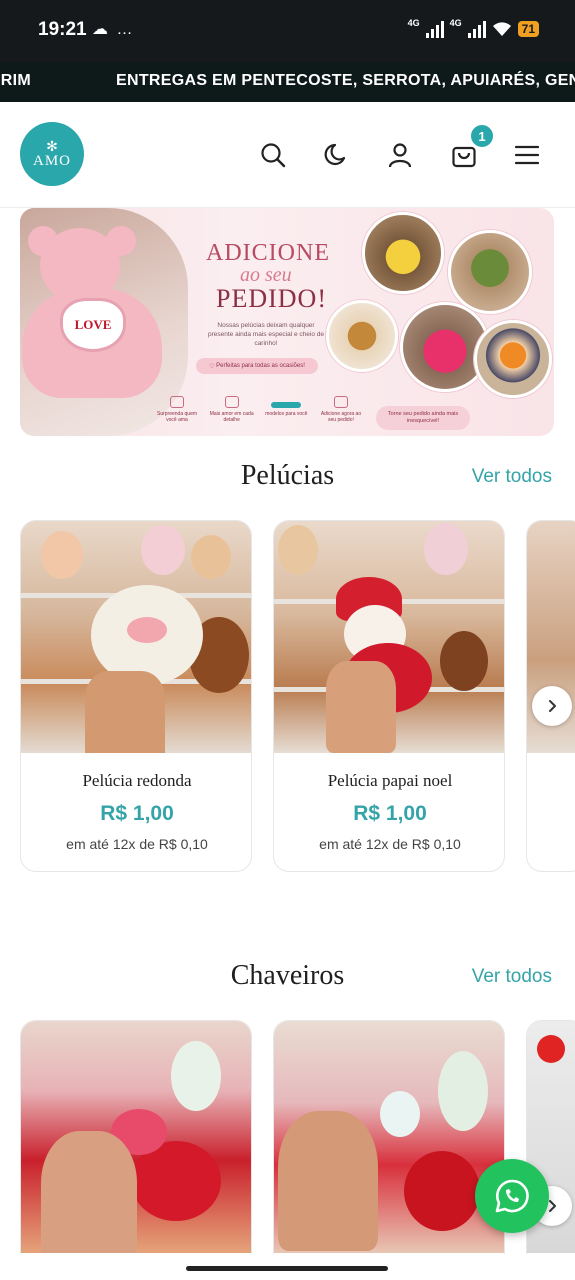 The image size is (575, 1280). I want to click on pooh-plush-image, so click(403, 253).